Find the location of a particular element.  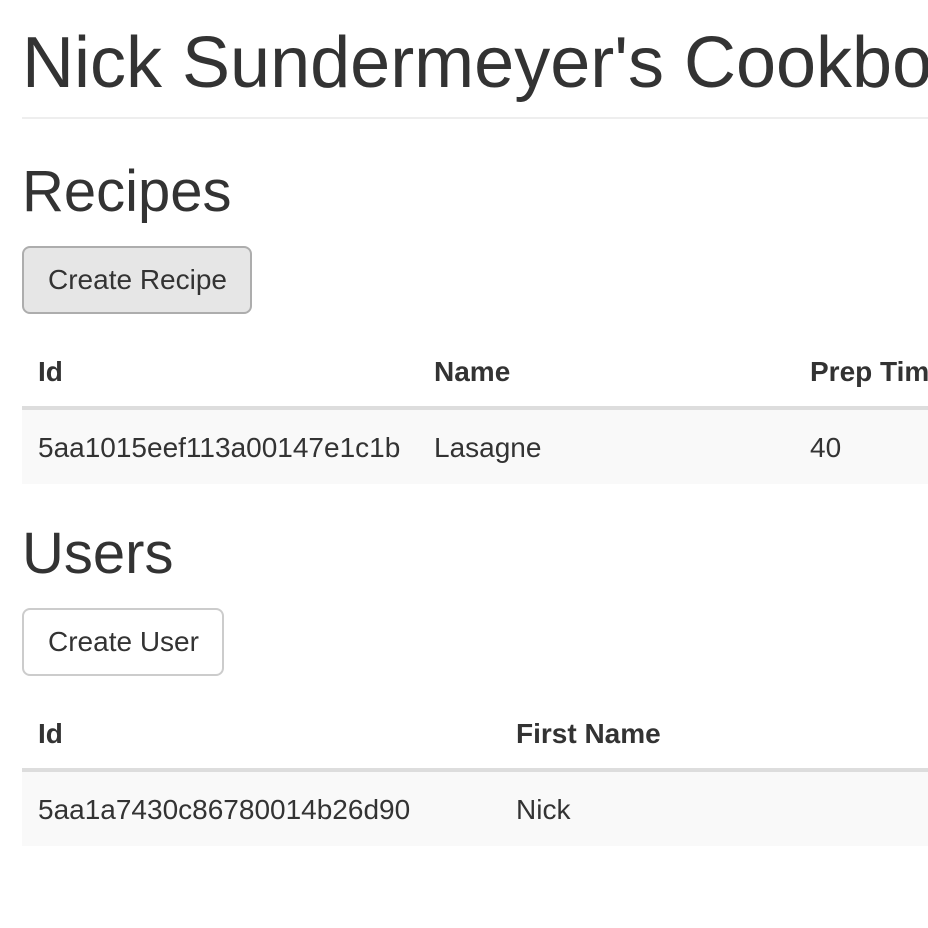

page-header: Nick Sundermeyer's Cookbook is located at coordinates (475, 71).